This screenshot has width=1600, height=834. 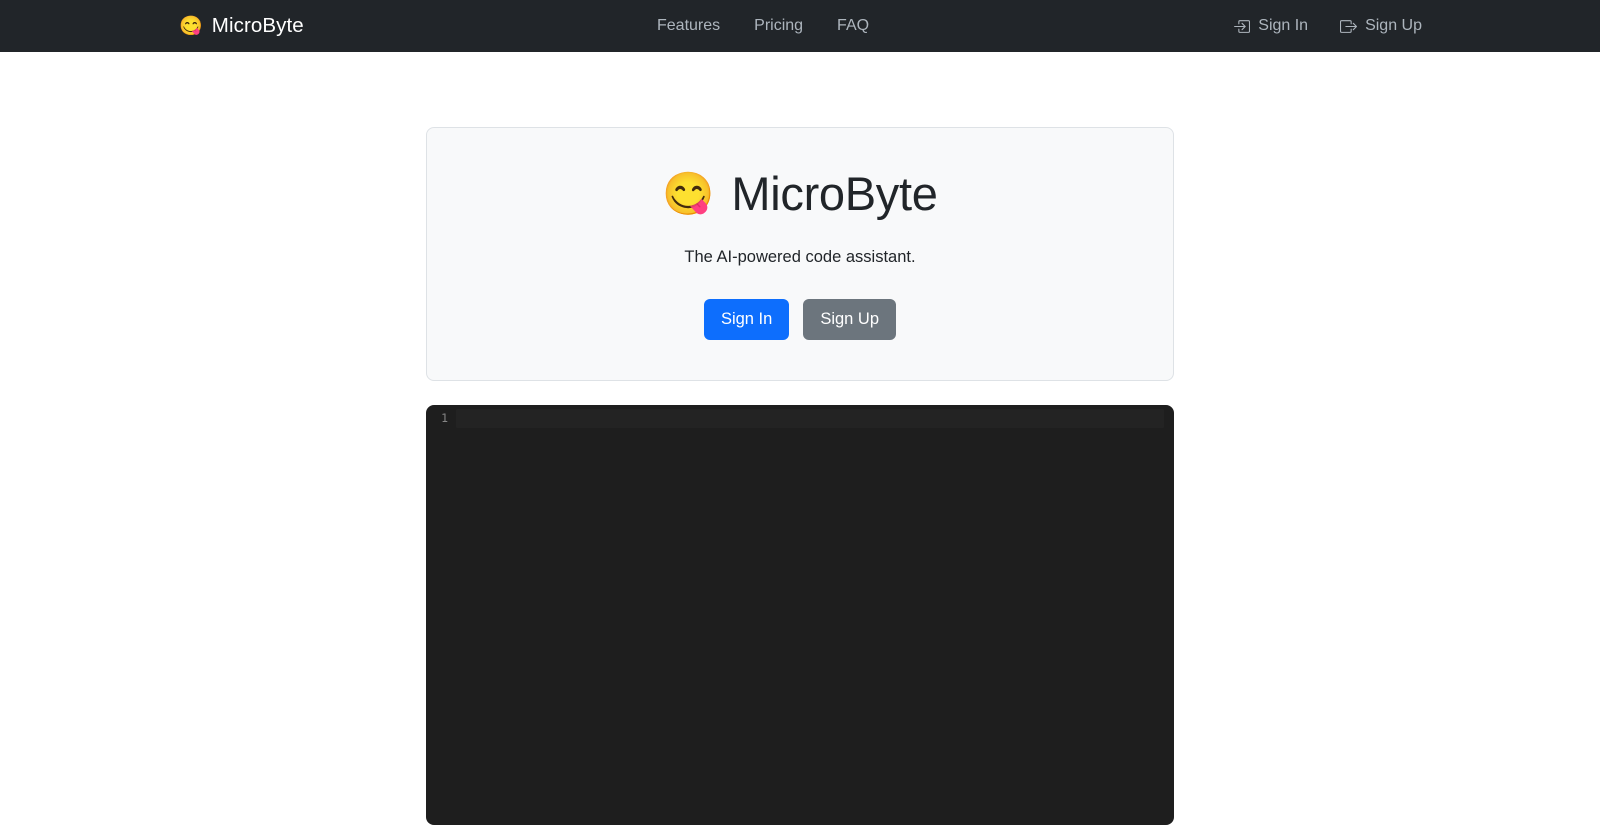 I want to click on editor-line-1: 1, so click(x=800, y=418).